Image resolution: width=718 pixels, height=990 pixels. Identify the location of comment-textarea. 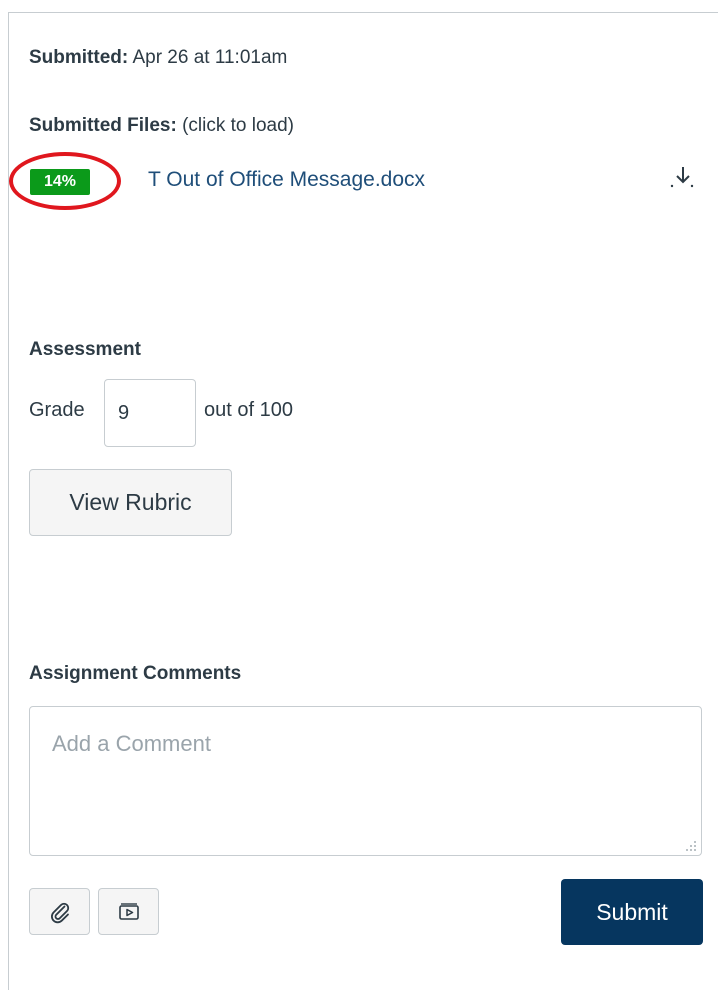
(365, 781).